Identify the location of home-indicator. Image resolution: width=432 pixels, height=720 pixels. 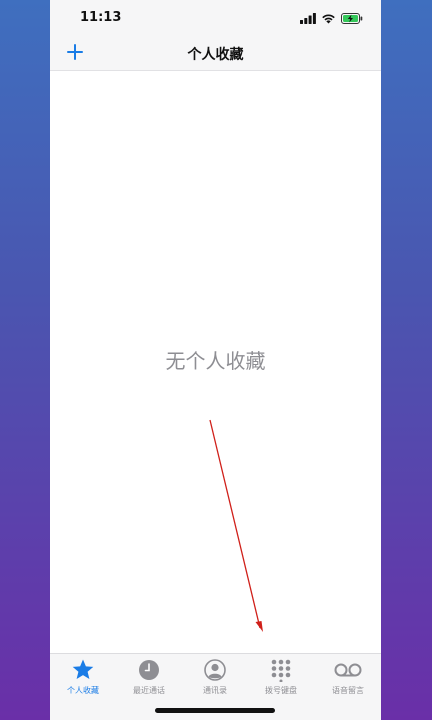
(215, 710).